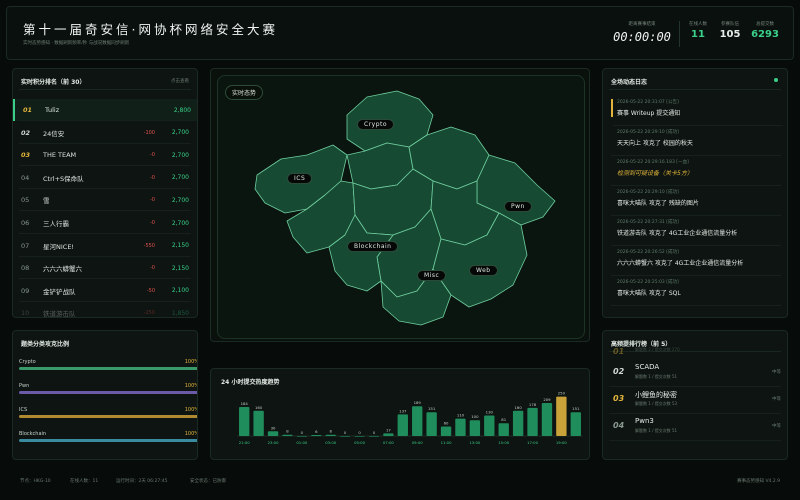 Image resolution: width=800 pixels, height=500 pixels. What do you see at coordinates (150, 29) in the screenshot?
I see `page-title: 第十一届奇安信·网协杯网络安全大赛` at bounding box center [150, 29].